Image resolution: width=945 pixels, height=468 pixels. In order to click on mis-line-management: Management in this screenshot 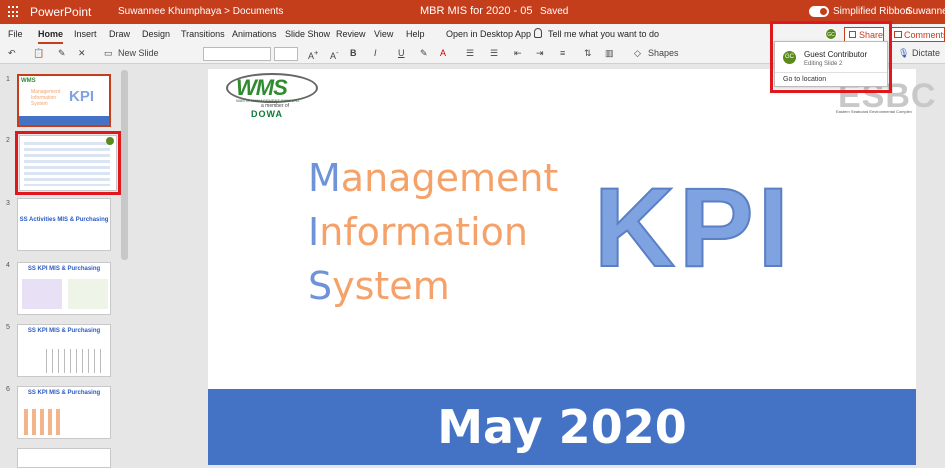, I will do `click(433, 178)`.